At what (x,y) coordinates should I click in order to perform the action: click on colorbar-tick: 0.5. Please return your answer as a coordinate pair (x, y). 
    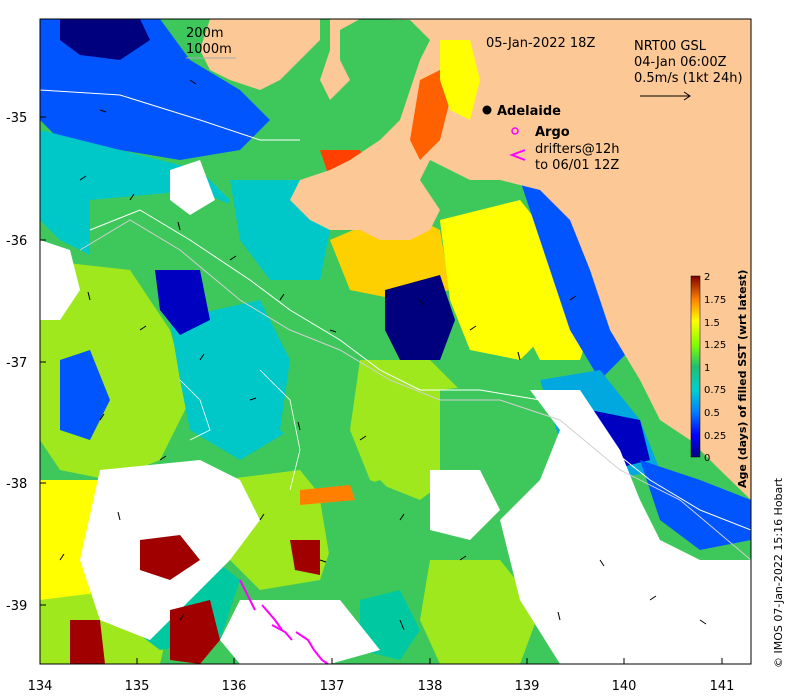
    Looking at the image, I should click on (712, 413).